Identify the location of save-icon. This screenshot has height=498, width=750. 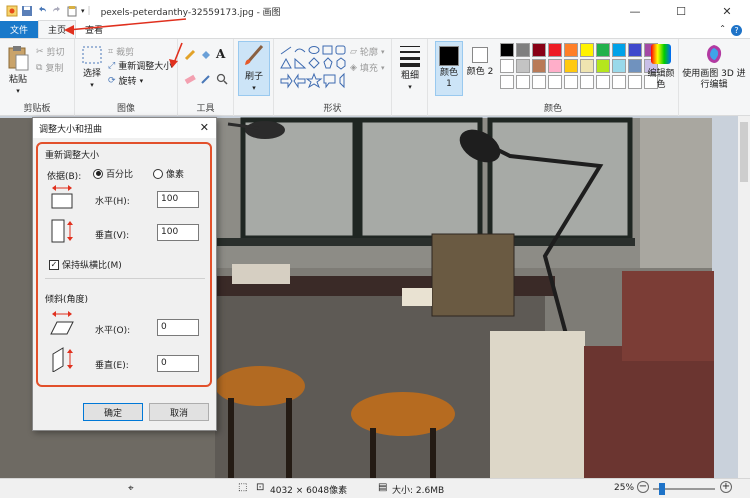
(27, 11).